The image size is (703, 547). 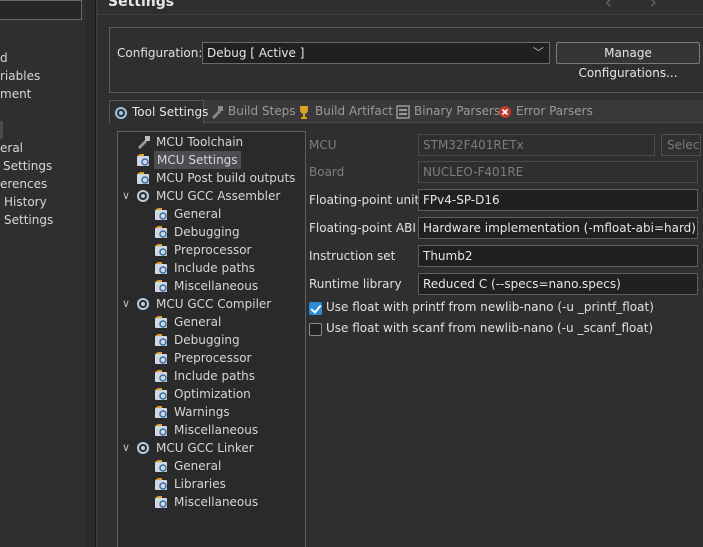 I want to click on board-row: Board NUCLEO-F401RE, so click(x=506, y=172).